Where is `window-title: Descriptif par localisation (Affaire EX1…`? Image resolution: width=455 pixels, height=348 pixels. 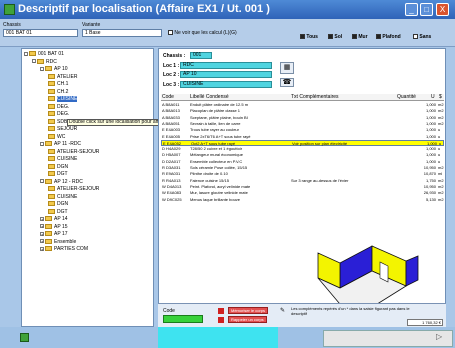 window-title: Descriptif par localisation (Affaire EX1… is located at coordinates (144, 9).